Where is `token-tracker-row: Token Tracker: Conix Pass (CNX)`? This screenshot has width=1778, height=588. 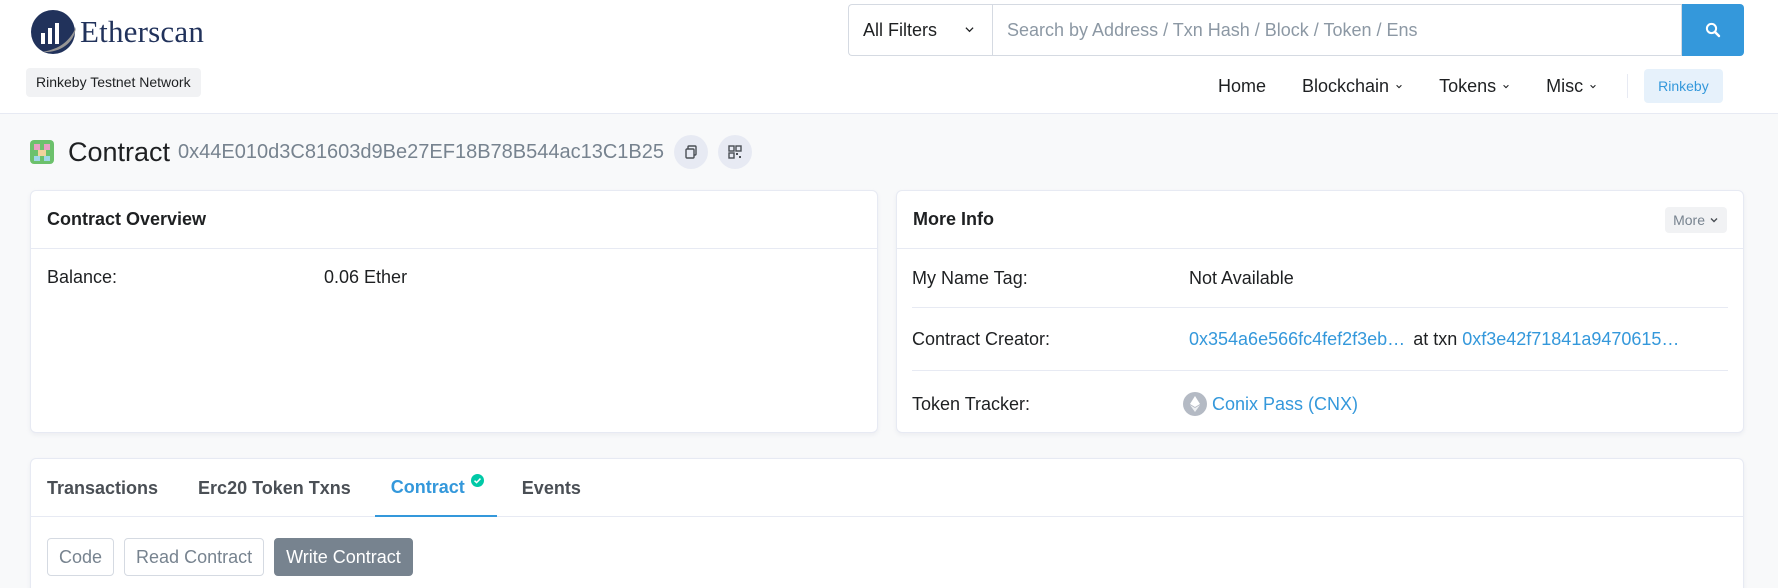 token-tracker-row: Token Tracker: Conix Pass (CNX) is located at coordinates (1320, 404).